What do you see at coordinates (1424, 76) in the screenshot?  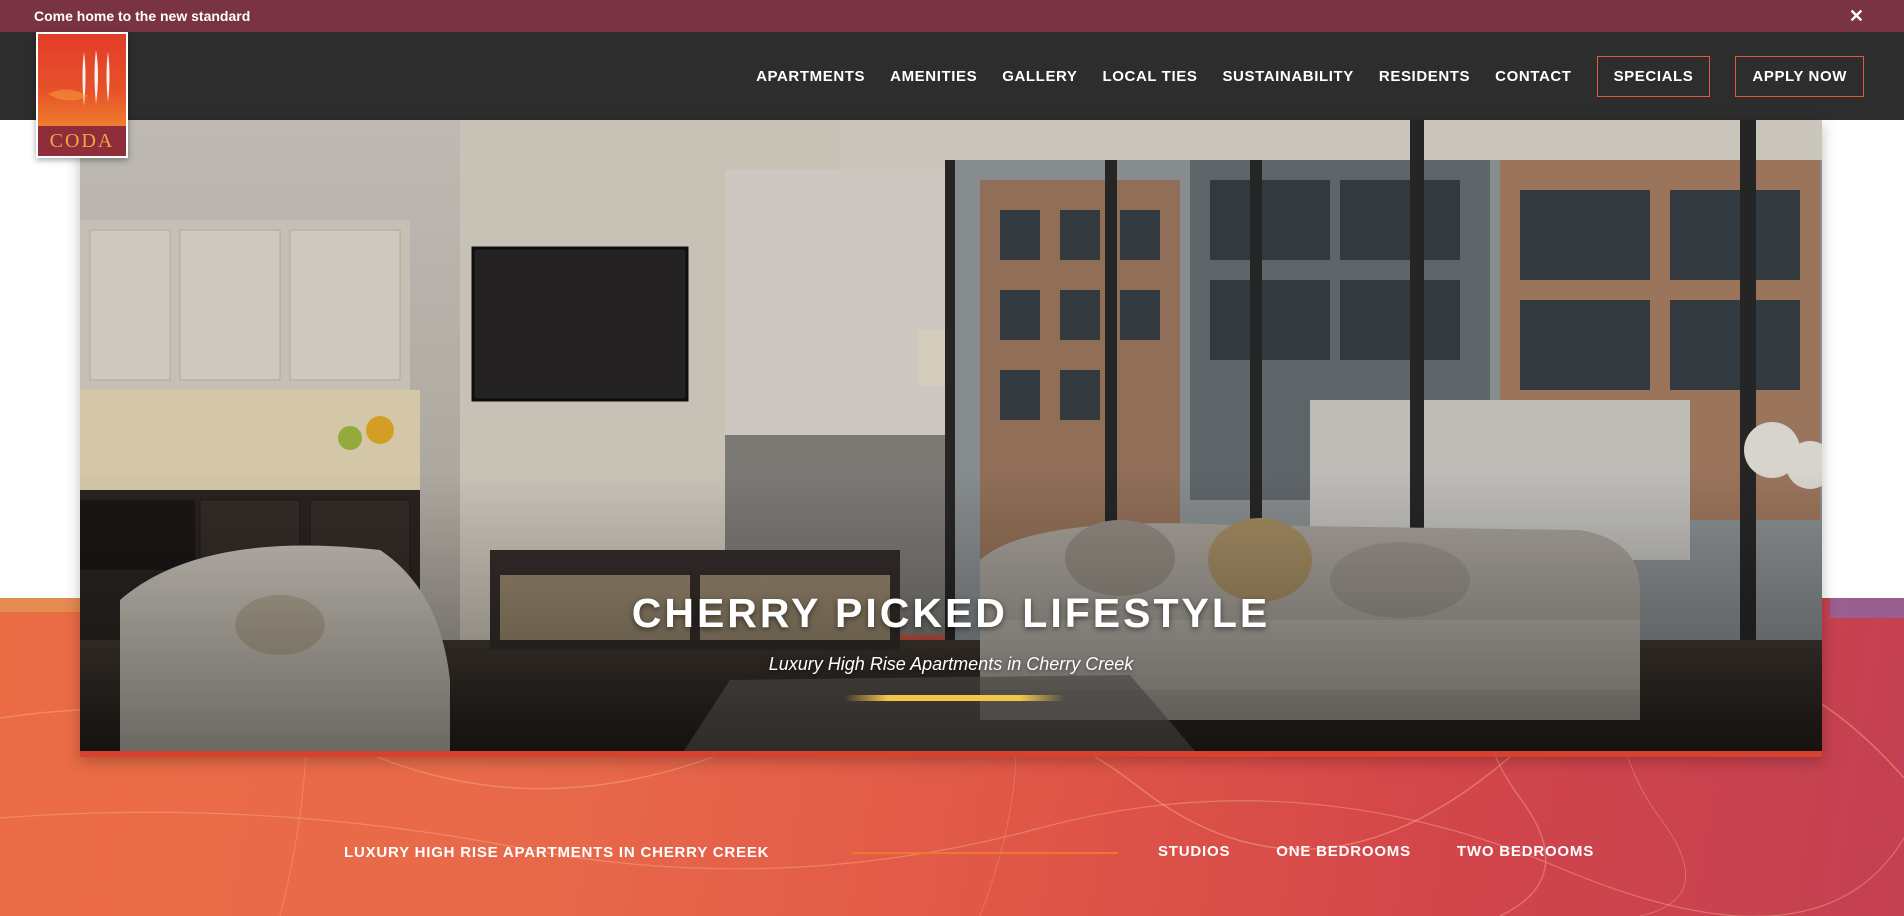 I see `nav-residents: RESIDENTS` at bounding box center [1424, 76].